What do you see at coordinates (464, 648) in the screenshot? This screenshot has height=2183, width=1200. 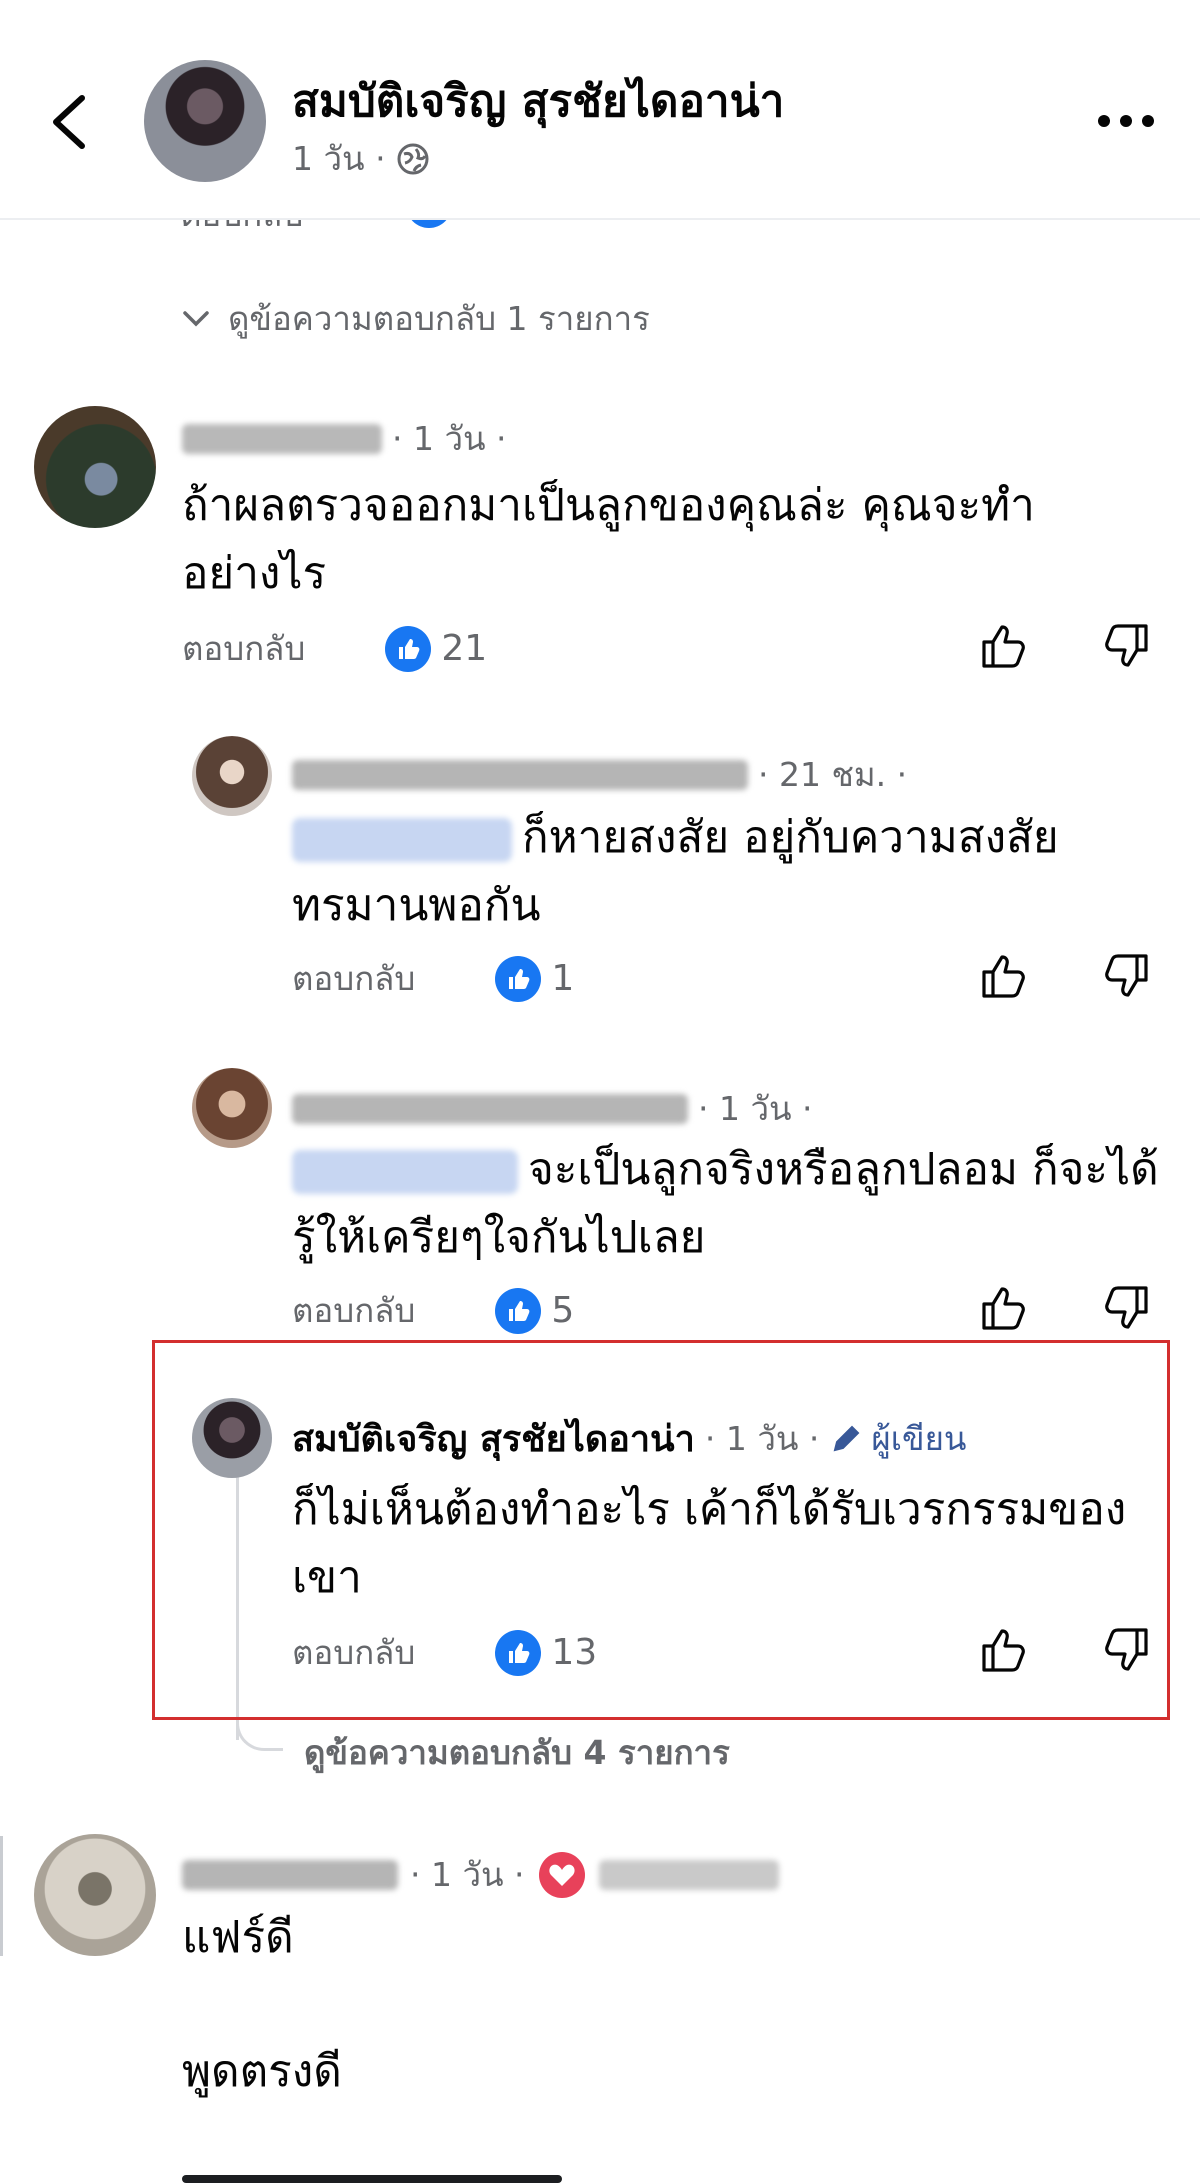 I see `like-count: 21` at bounding box center [464, 648].